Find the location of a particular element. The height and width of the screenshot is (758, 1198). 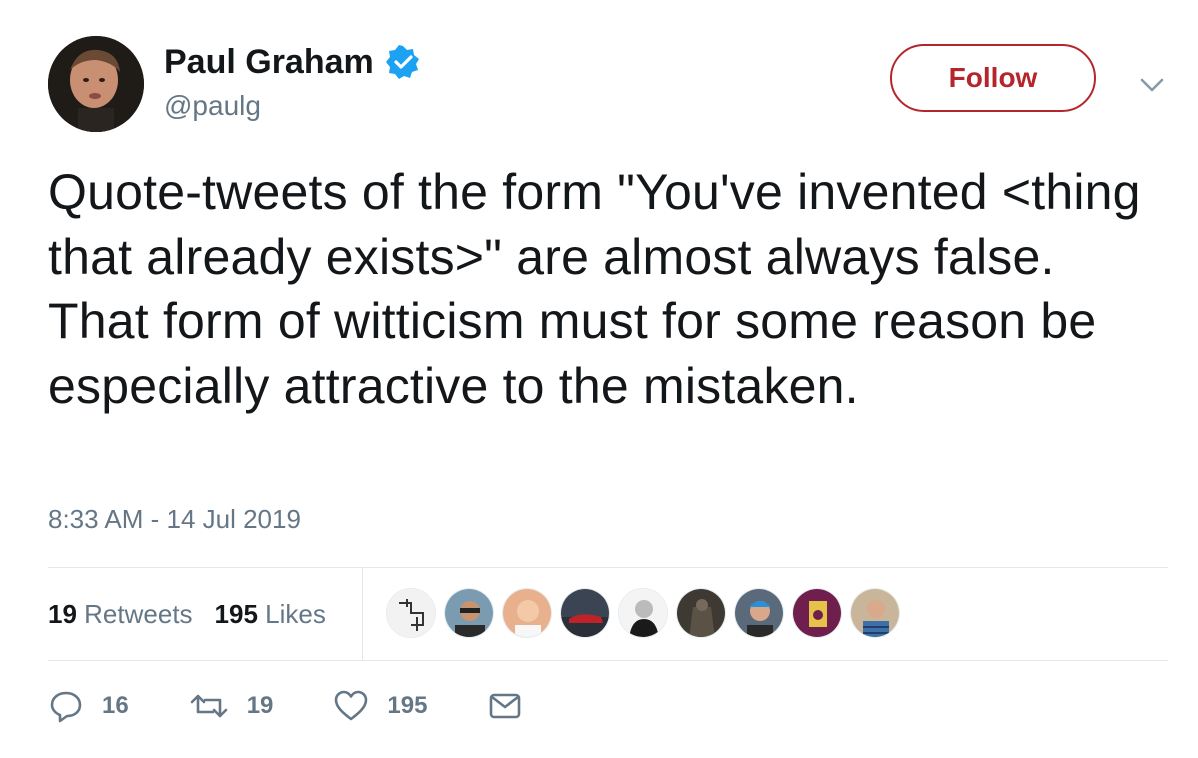

envelope-icon is located at coordinates (505, 706).